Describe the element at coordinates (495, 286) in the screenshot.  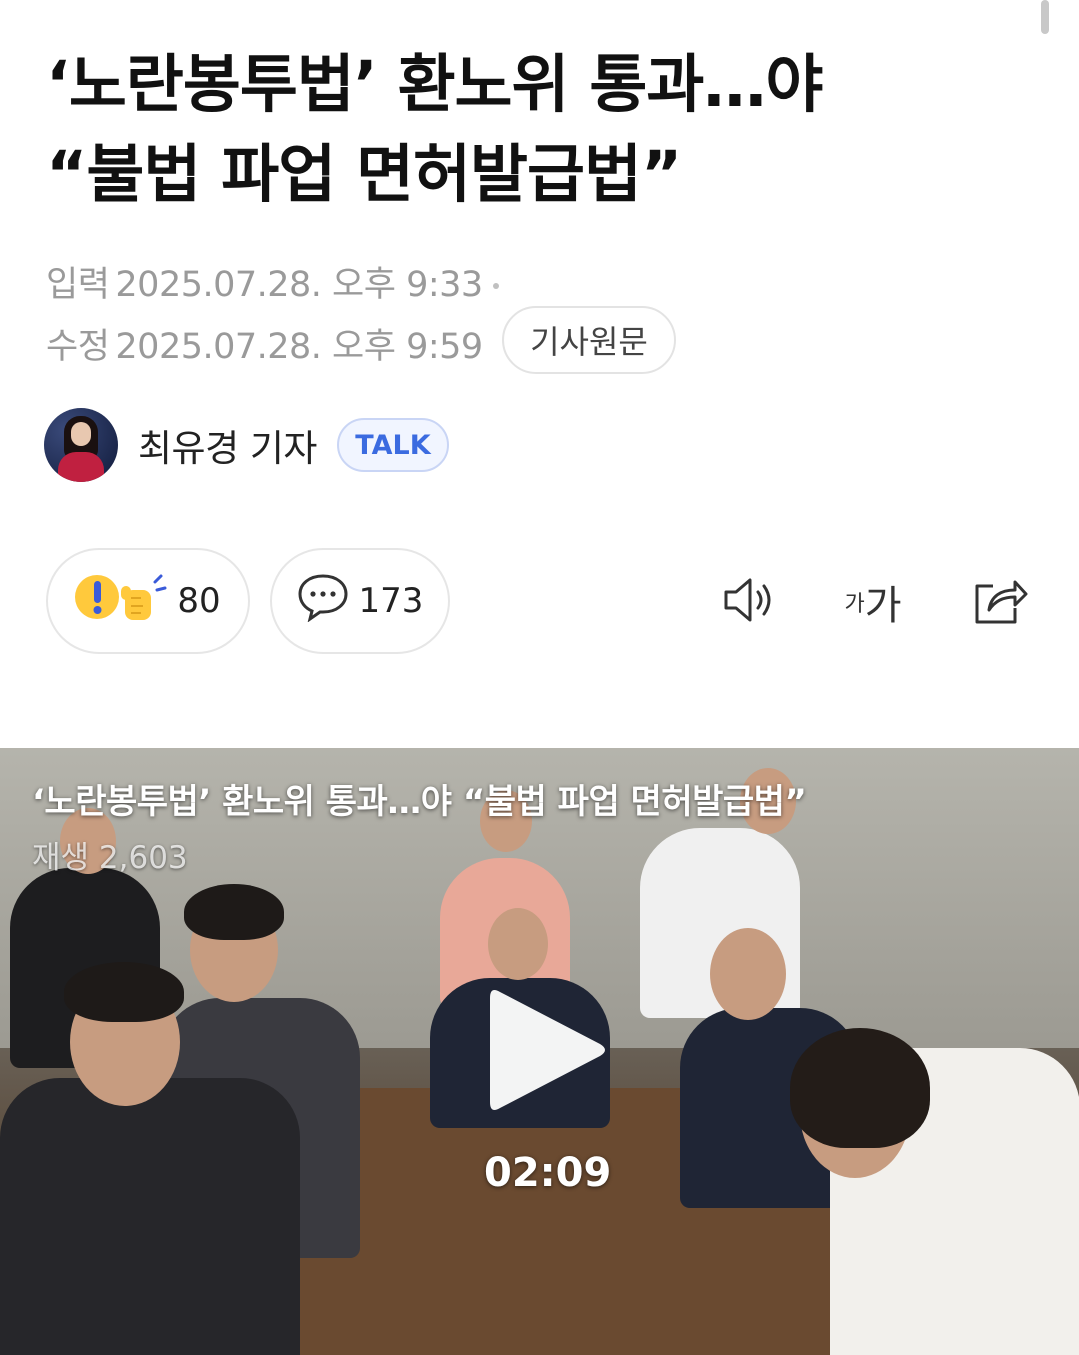
I see `separator-dot` at that location.